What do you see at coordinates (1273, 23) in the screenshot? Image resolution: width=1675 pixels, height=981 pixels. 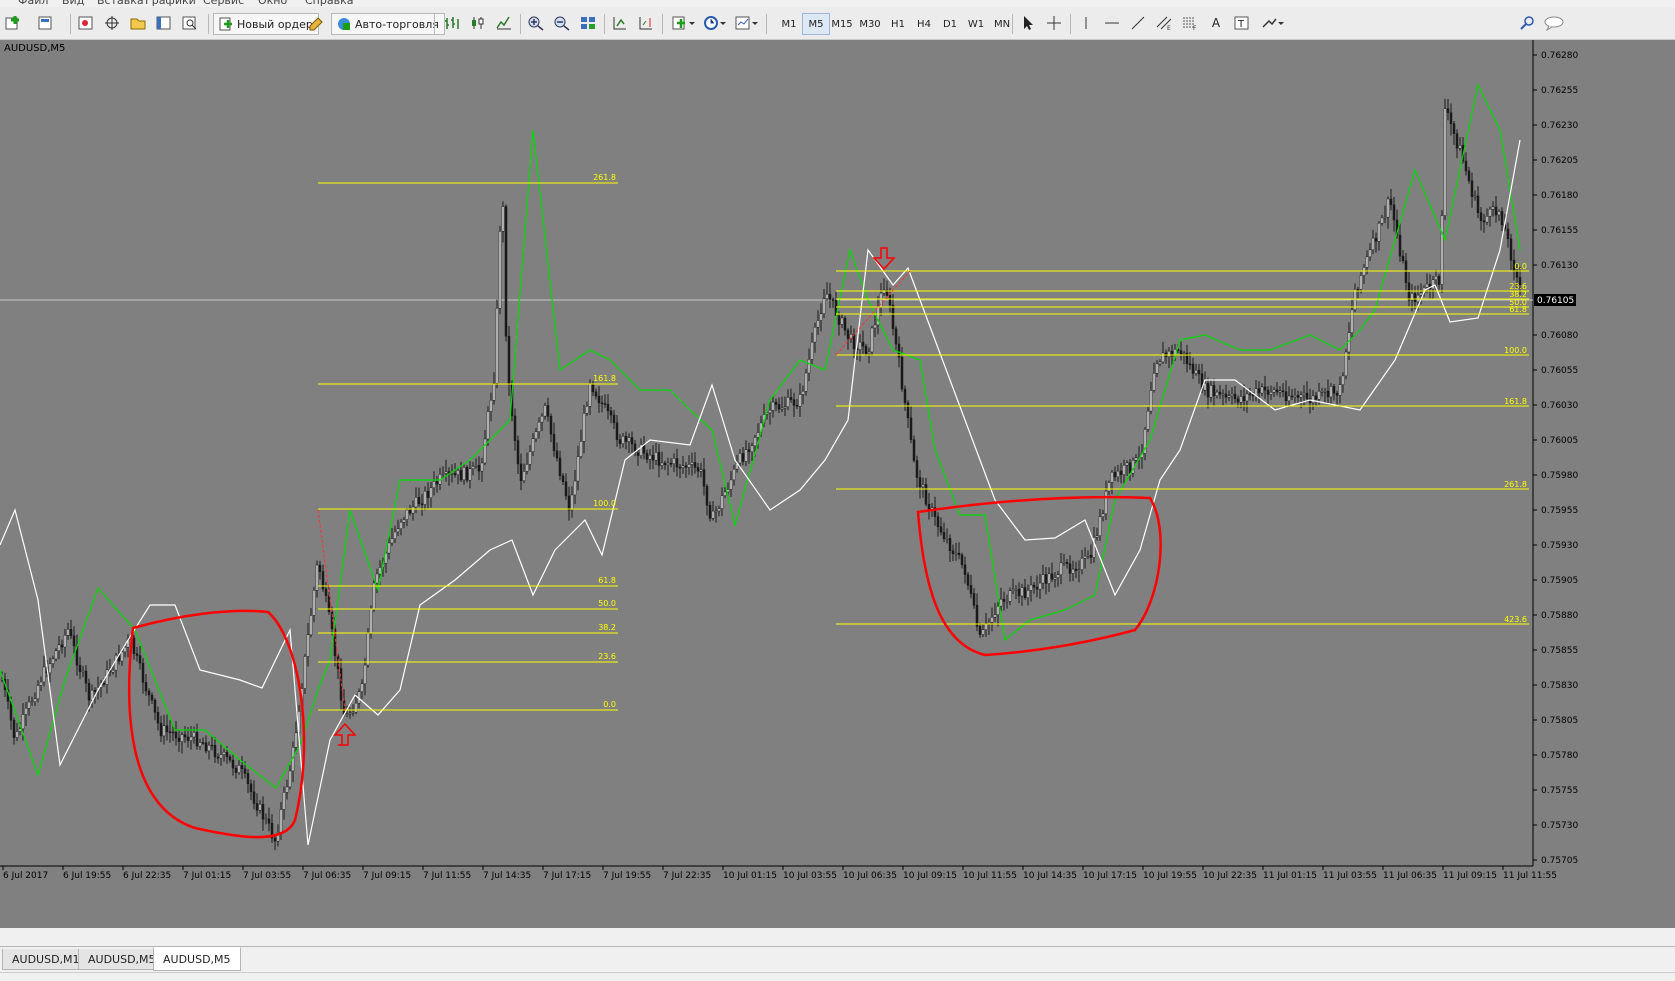 I see `arrows-icon` at bounding box center [1273, 23].